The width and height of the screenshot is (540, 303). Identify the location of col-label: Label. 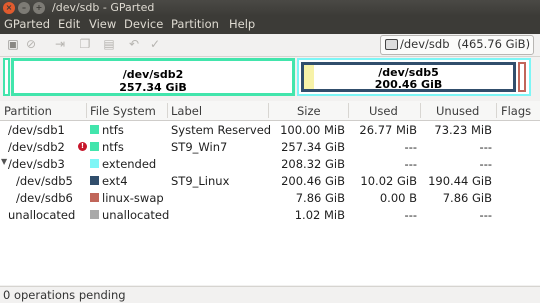
(186, 111).